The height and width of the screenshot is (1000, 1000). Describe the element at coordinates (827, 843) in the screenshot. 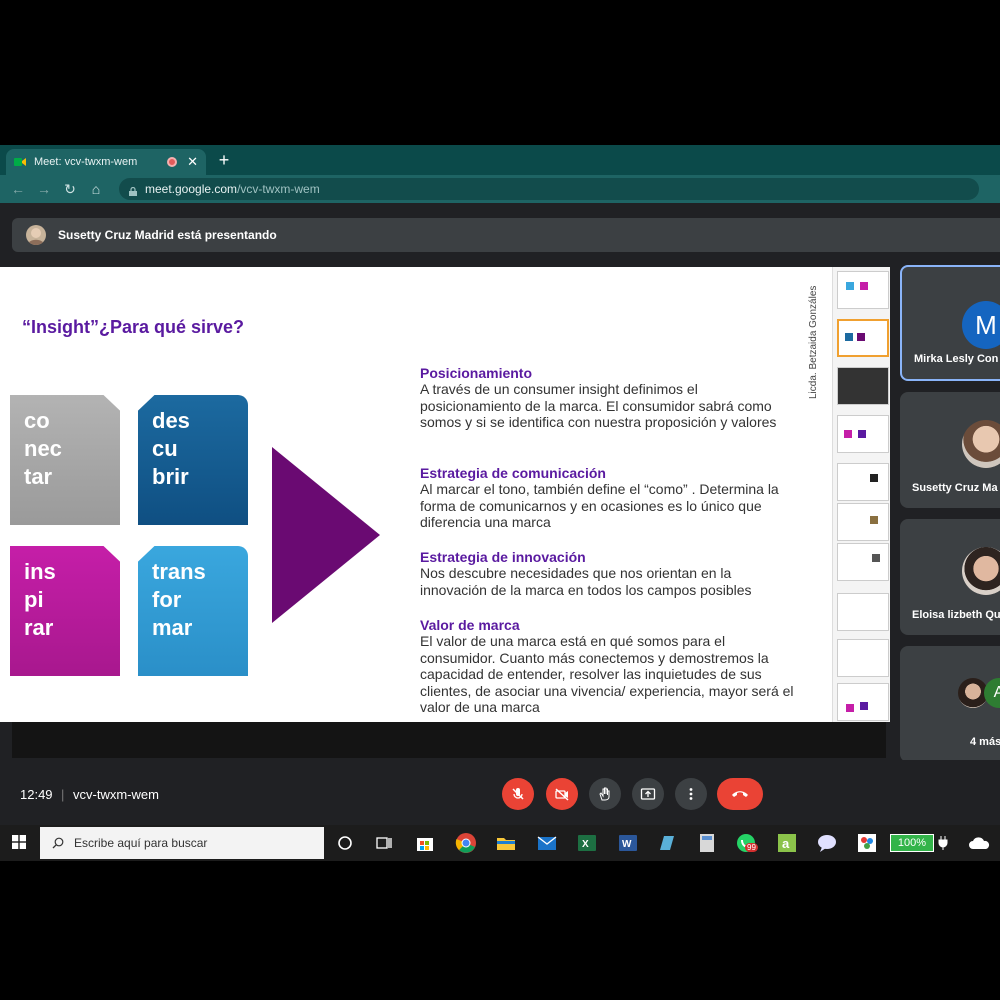

I see `chat-bubble-icon` at that location.